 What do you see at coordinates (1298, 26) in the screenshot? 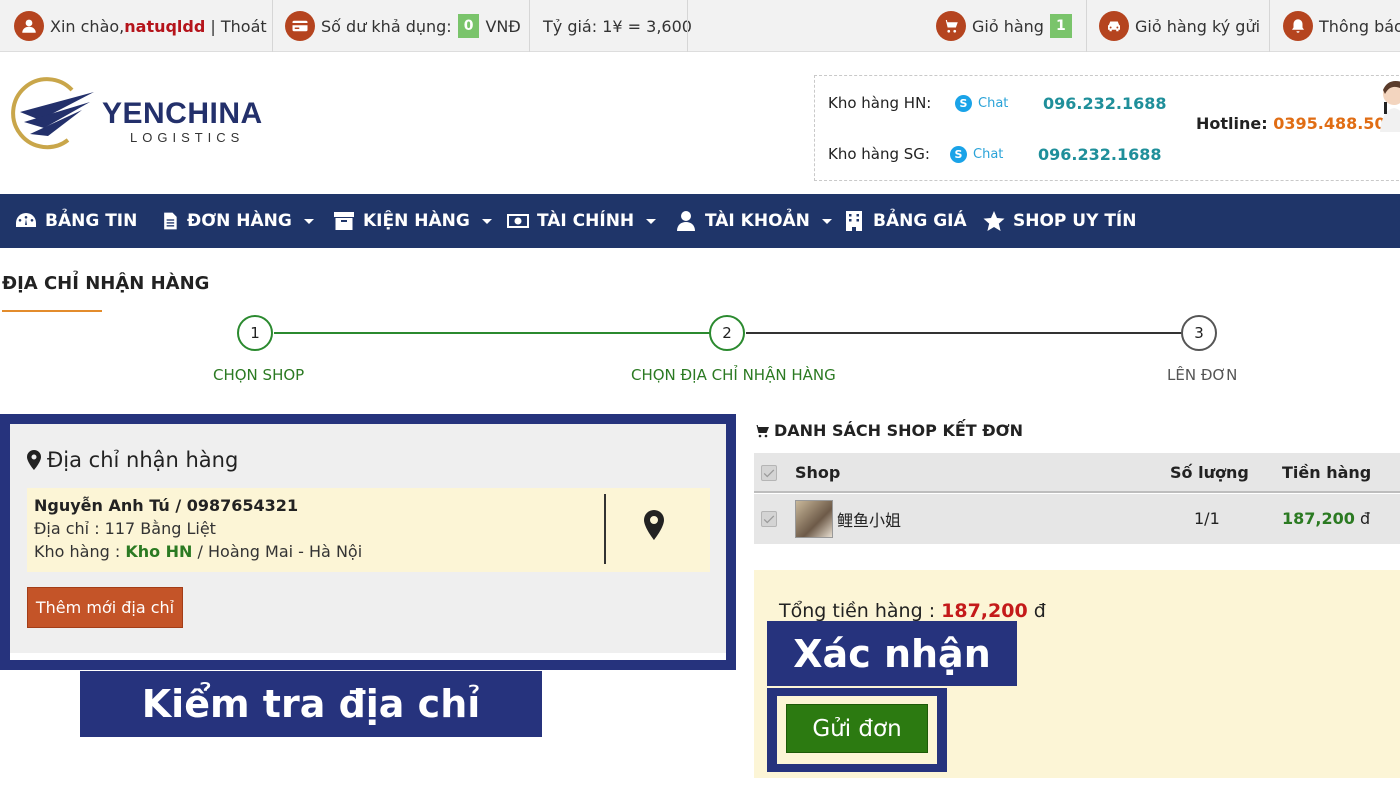
I see `bell-icon` at bounding box center [1298, 26].